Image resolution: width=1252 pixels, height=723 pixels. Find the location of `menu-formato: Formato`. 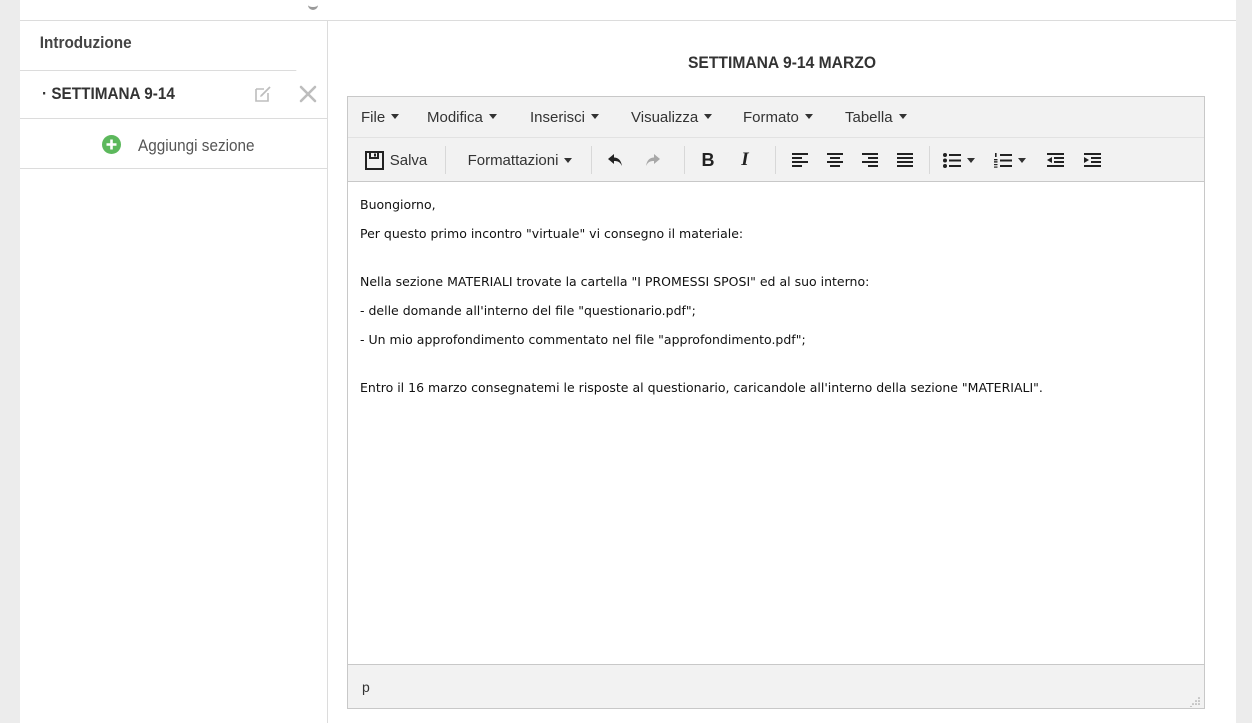

menu-formato: Formato is located at coordinates (778, 117).